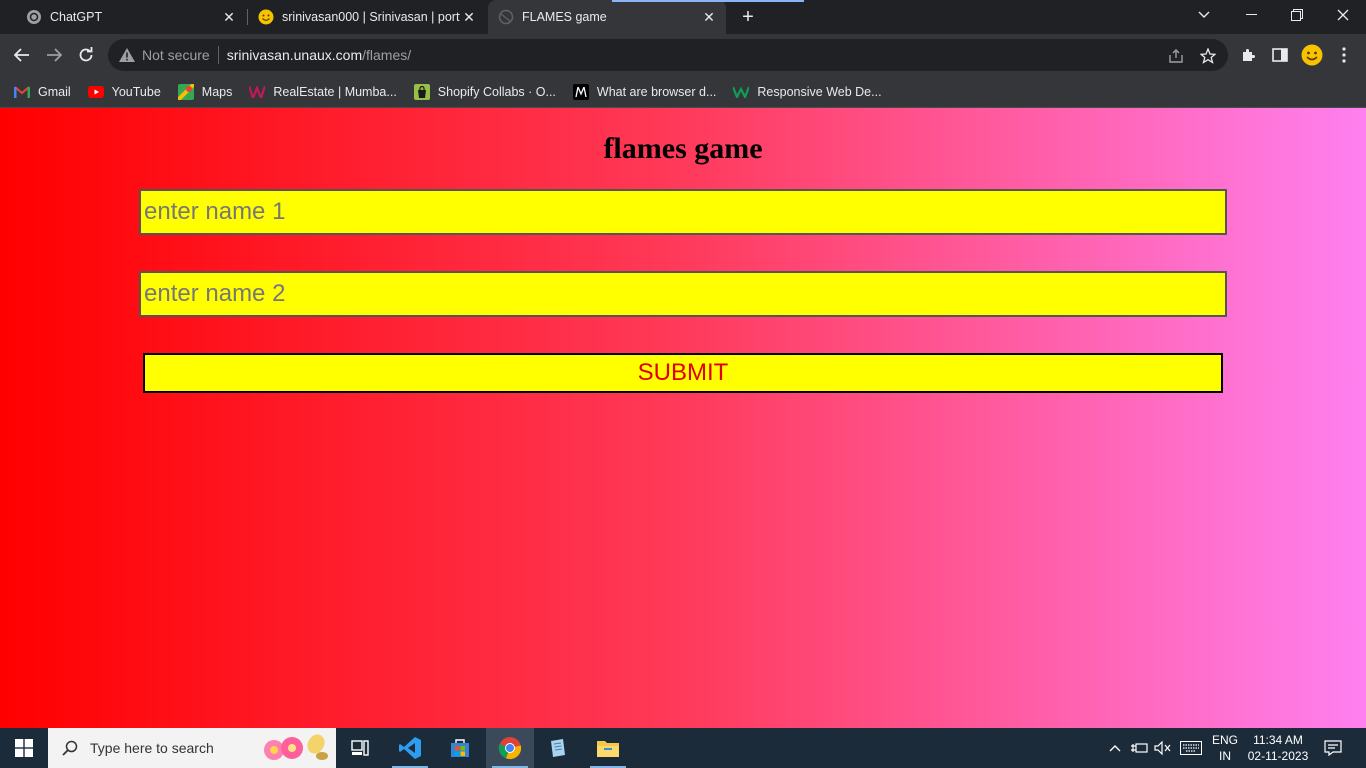  I want to click on notepad-icon, so click(558, 748).